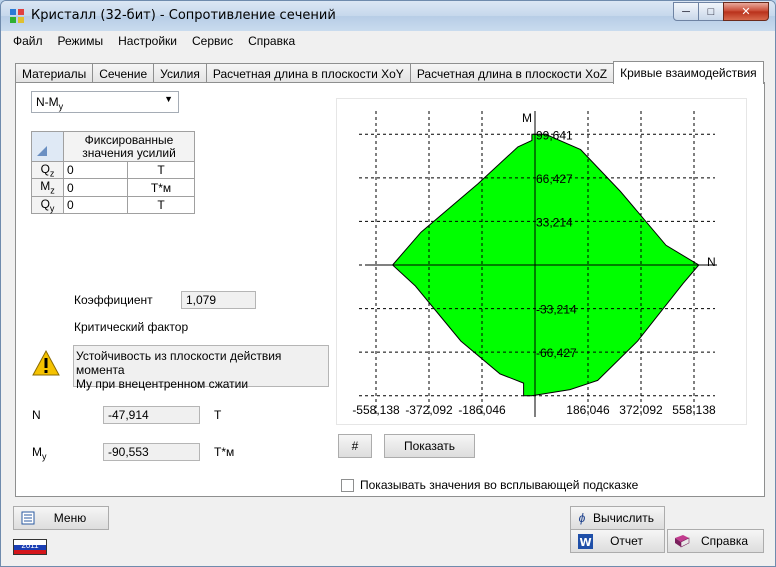 The height and width of the screenshot is (567, 776). I want to click on n-unit: Т, so click(218, 415).